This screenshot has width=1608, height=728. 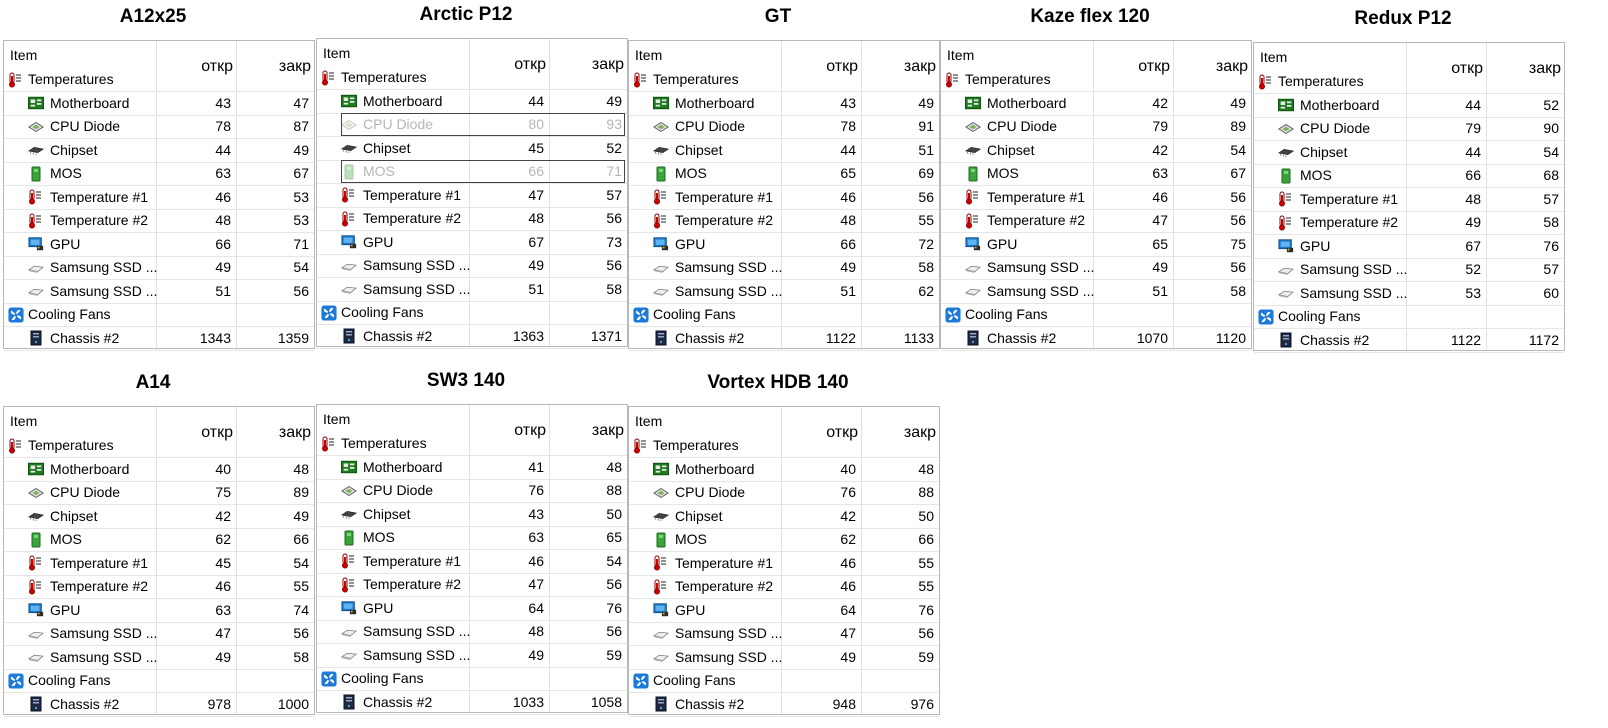 What do you see at coordinates (472, 562) in the screenshot?
I see `sensor-row: Temperature #1 46 54` at bounding box center [472, 562].